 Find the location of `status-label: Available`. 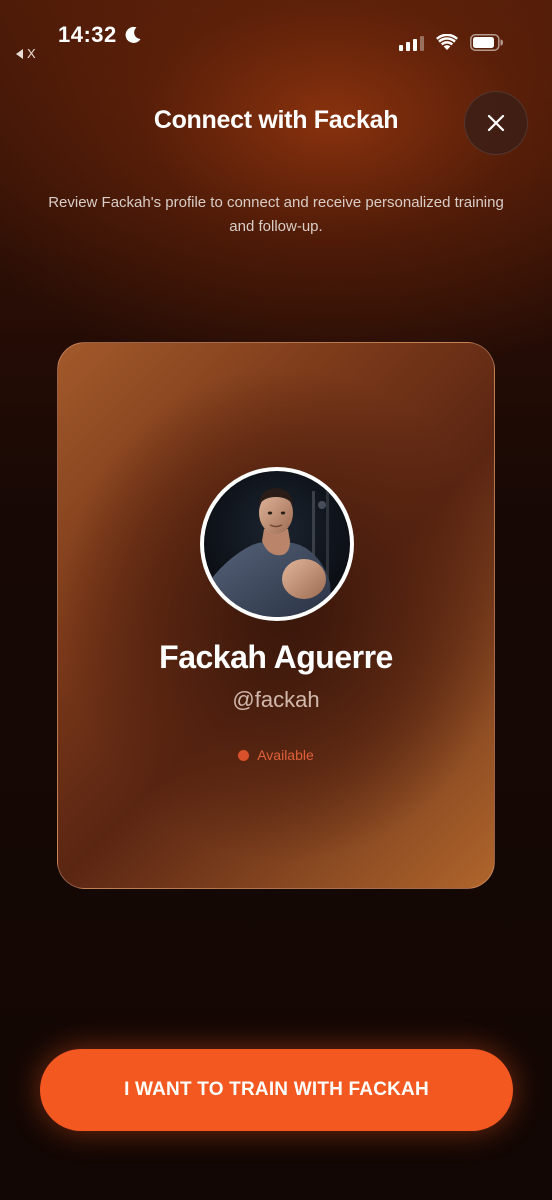

status-label: Available is located at coordinates (285, 755).